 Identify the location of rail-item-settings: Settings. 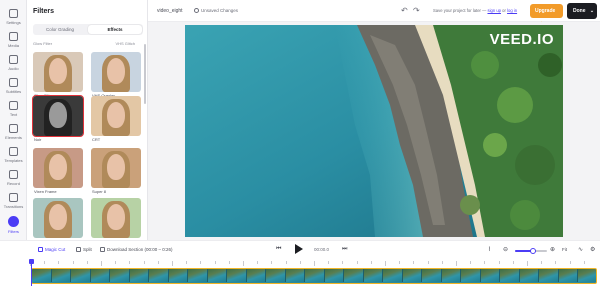
(13, 19).